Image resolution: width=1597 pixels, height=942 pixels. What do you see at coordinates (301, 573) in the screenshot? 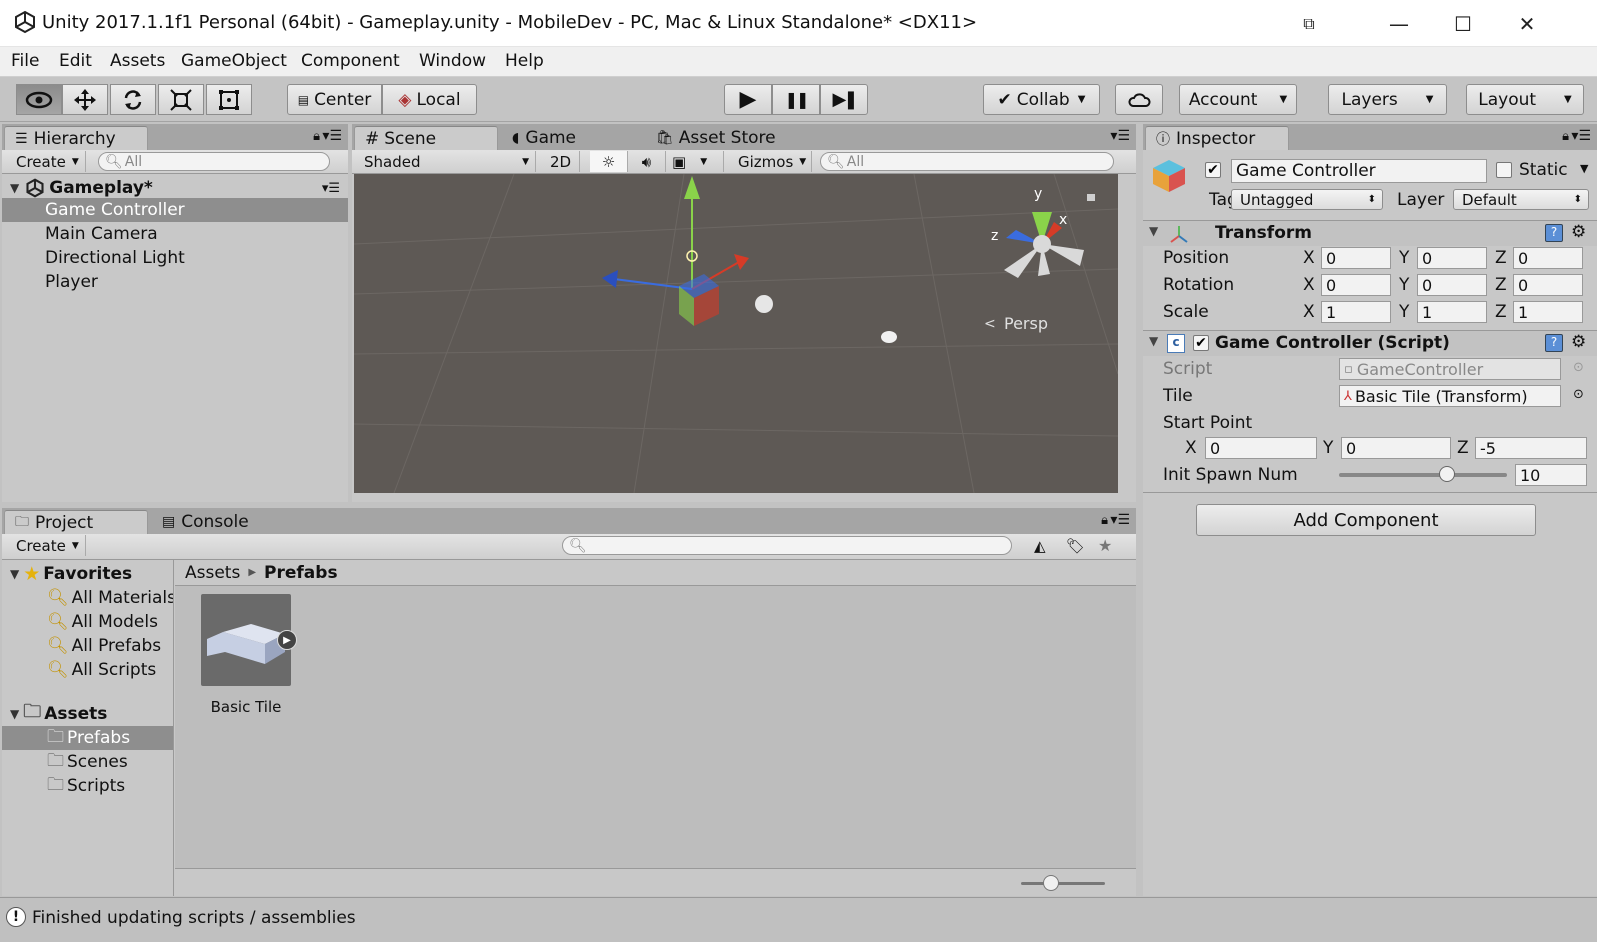
I see `breadcrumb-prefabs: Prefabs` at bounding box center [301, 573].